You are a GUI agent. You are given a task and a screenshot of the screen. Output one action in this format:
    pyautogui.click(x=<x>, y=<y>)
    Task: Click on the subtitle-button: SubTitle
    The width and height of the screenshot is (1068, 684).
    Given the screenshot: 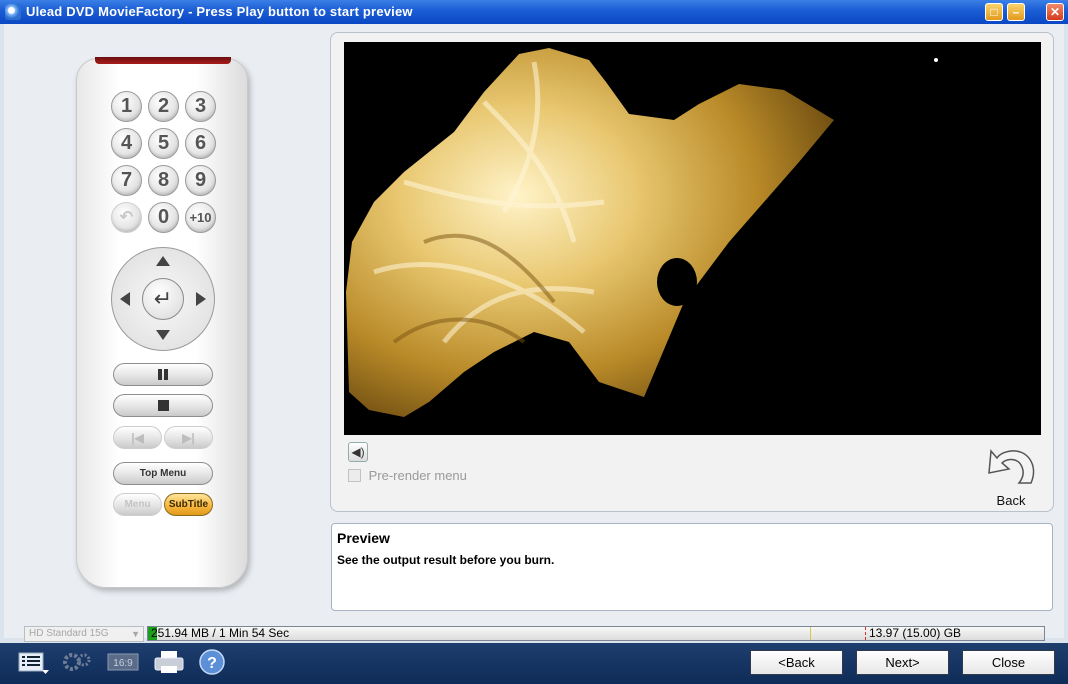 What is the action you would take?
    pyautogui.click(x=188, y=504)
    